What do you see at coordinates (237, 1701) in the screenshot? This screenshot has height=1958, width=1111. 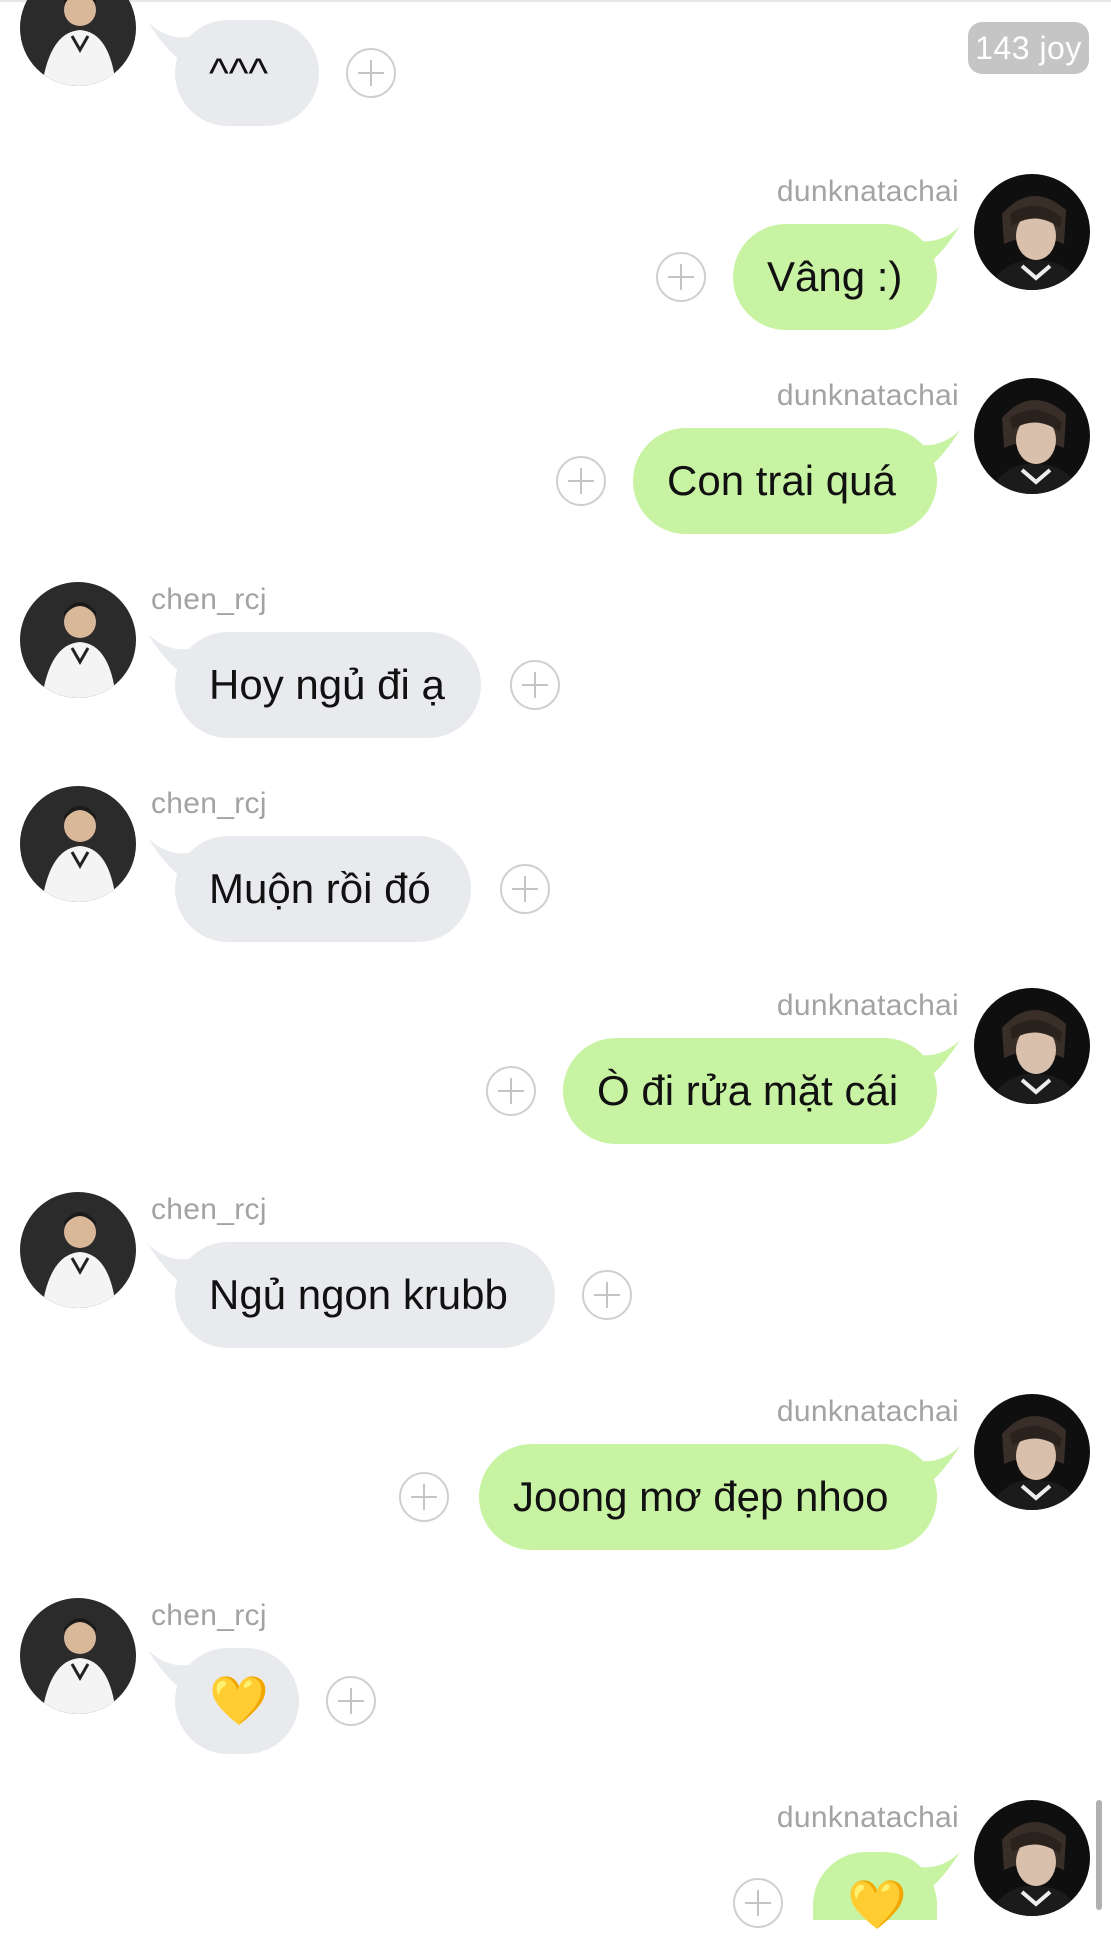 I see `yellow-heart-icon: 💛` at bounding box center [237, 1701].